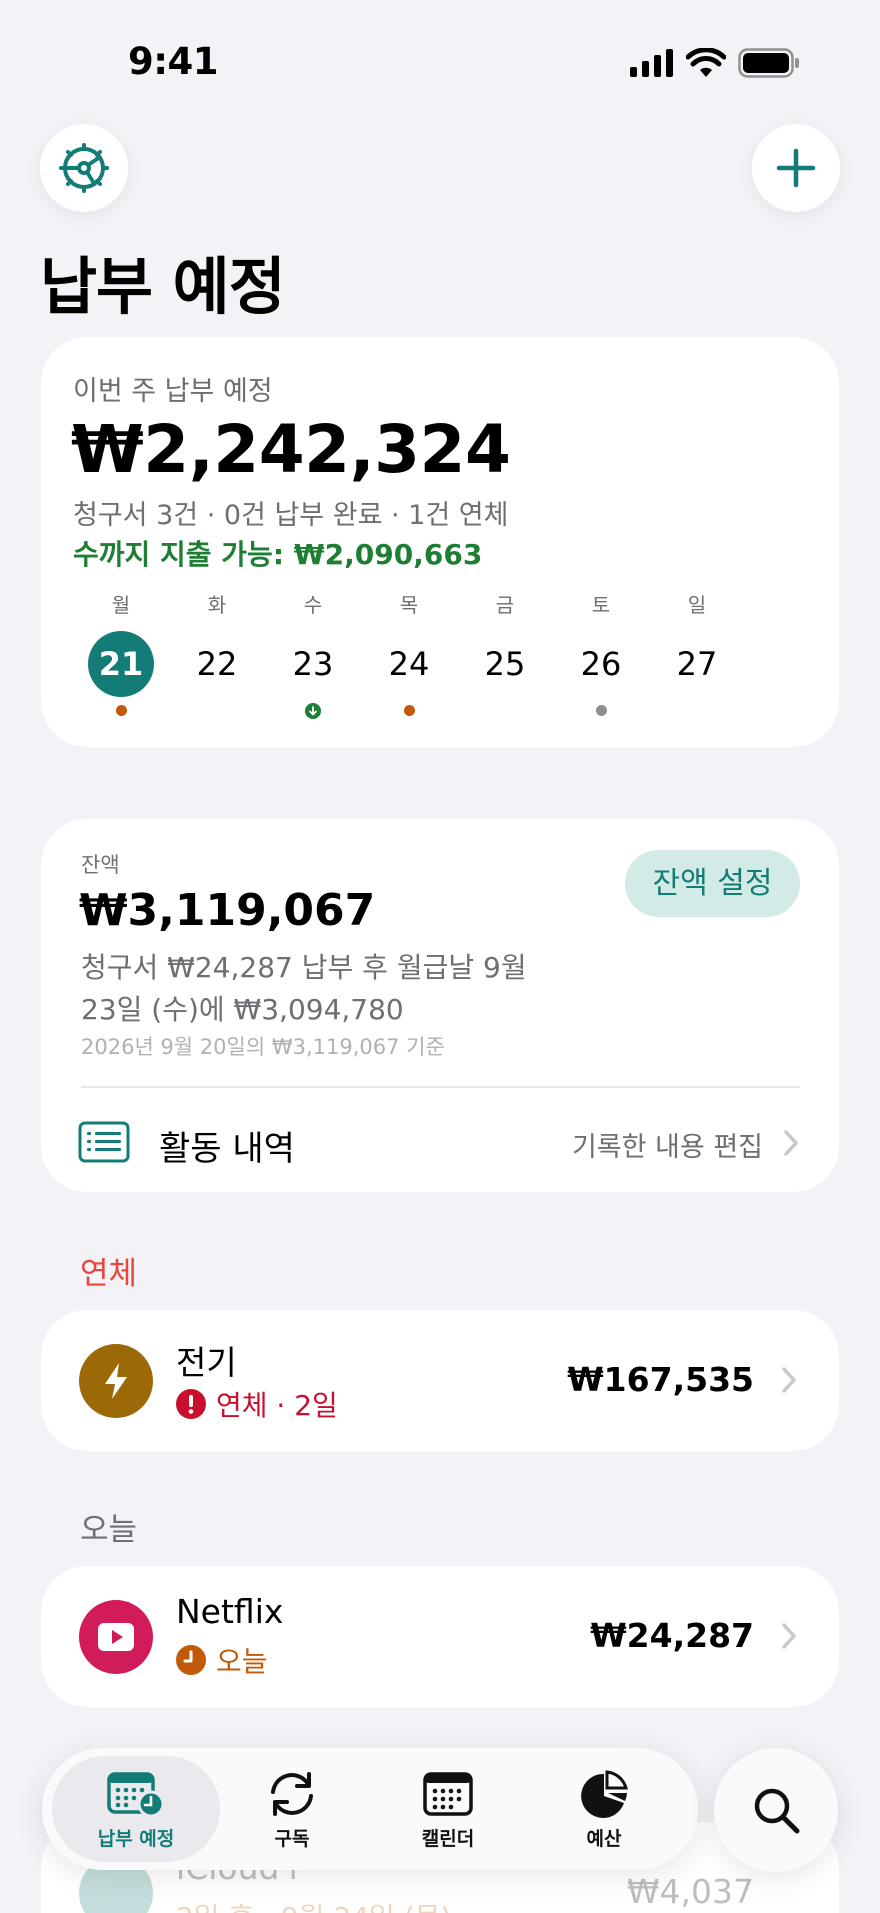 The image size is (880, 1913). What do you see at coordinates (448, 1839) in the screenshot?
I see `tab-label: 캘린더` at bounding box center [448, 1839].